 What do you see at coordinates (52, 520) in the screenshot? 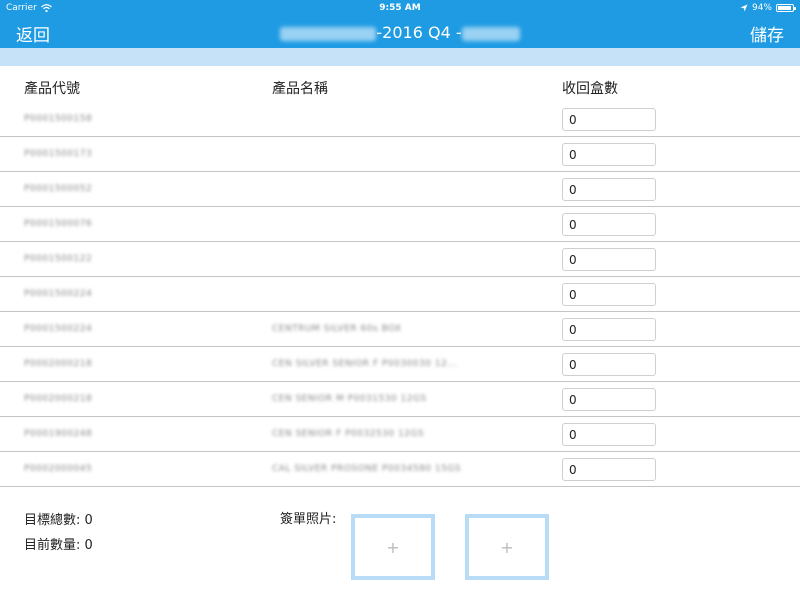
I see `target-total-label: 目標總數:` at bounding box center [52, 520].